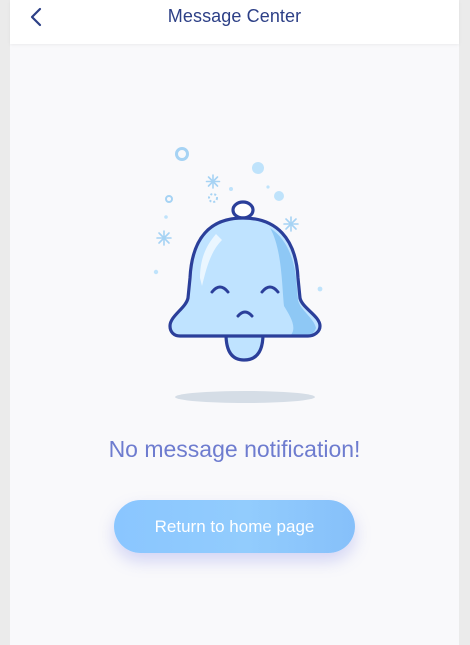  Describe the element at coordinates (234, 16) in the screenshot. I see `page-title: Message Center` at that location.